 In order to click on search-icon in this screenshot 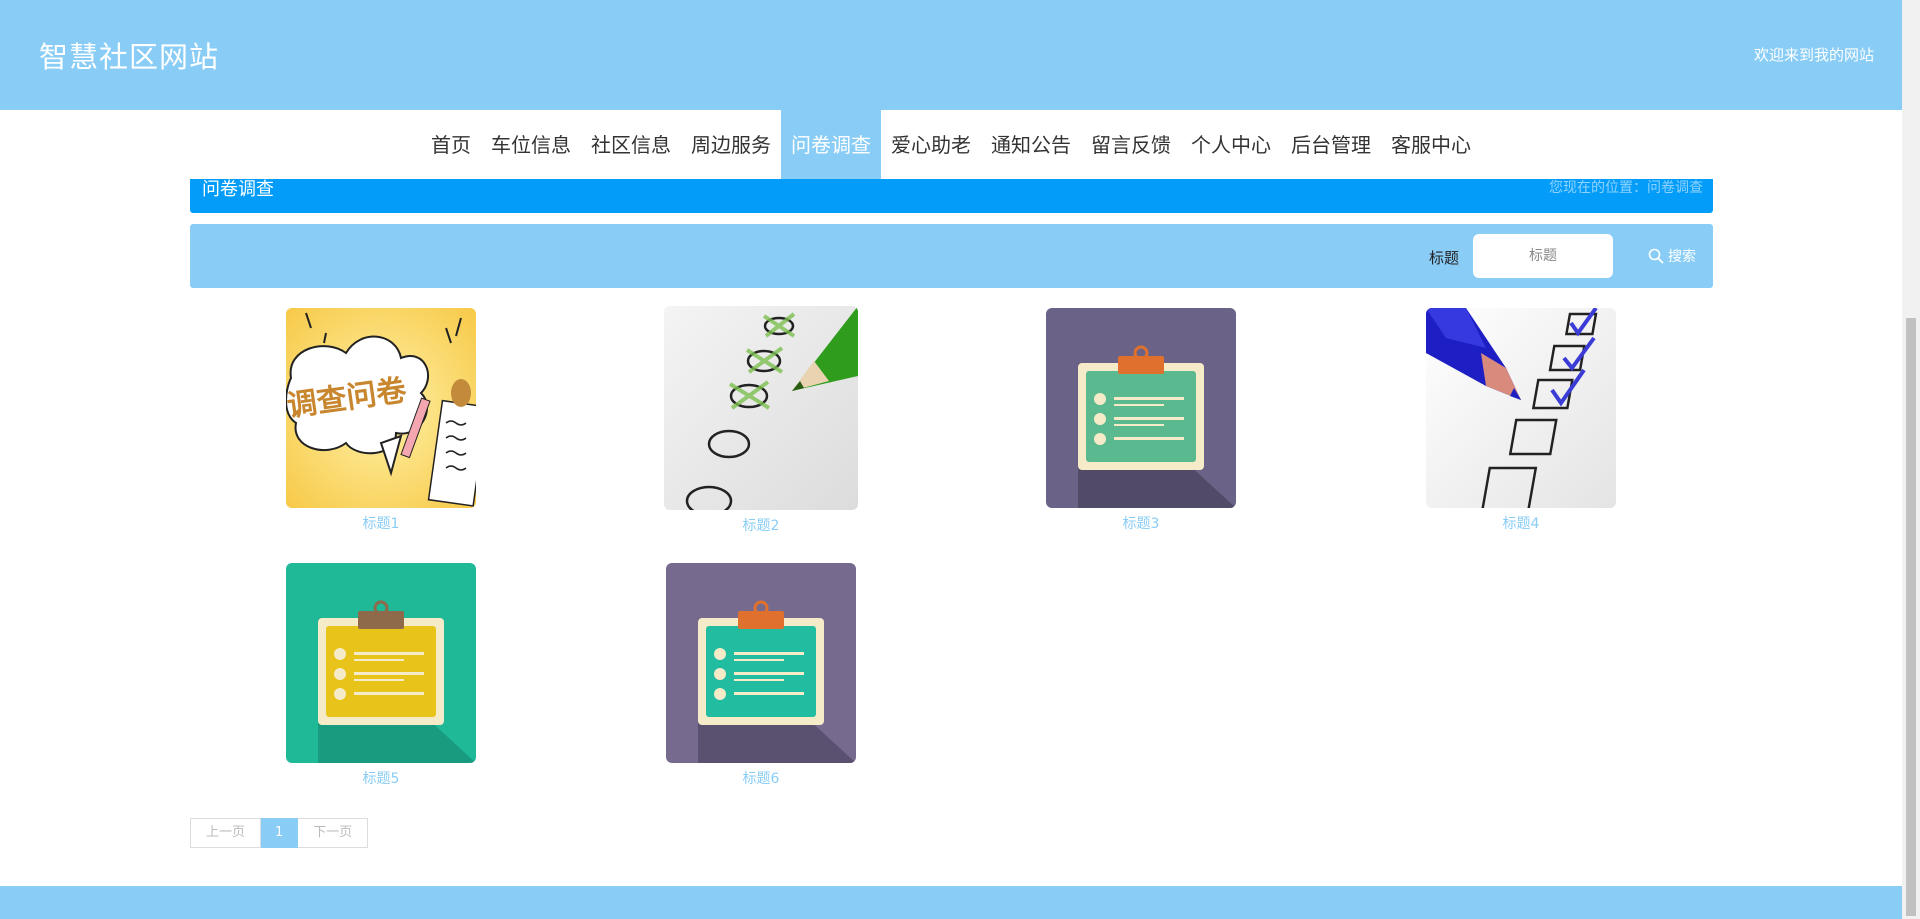, I will do `click(1656, 256)`.